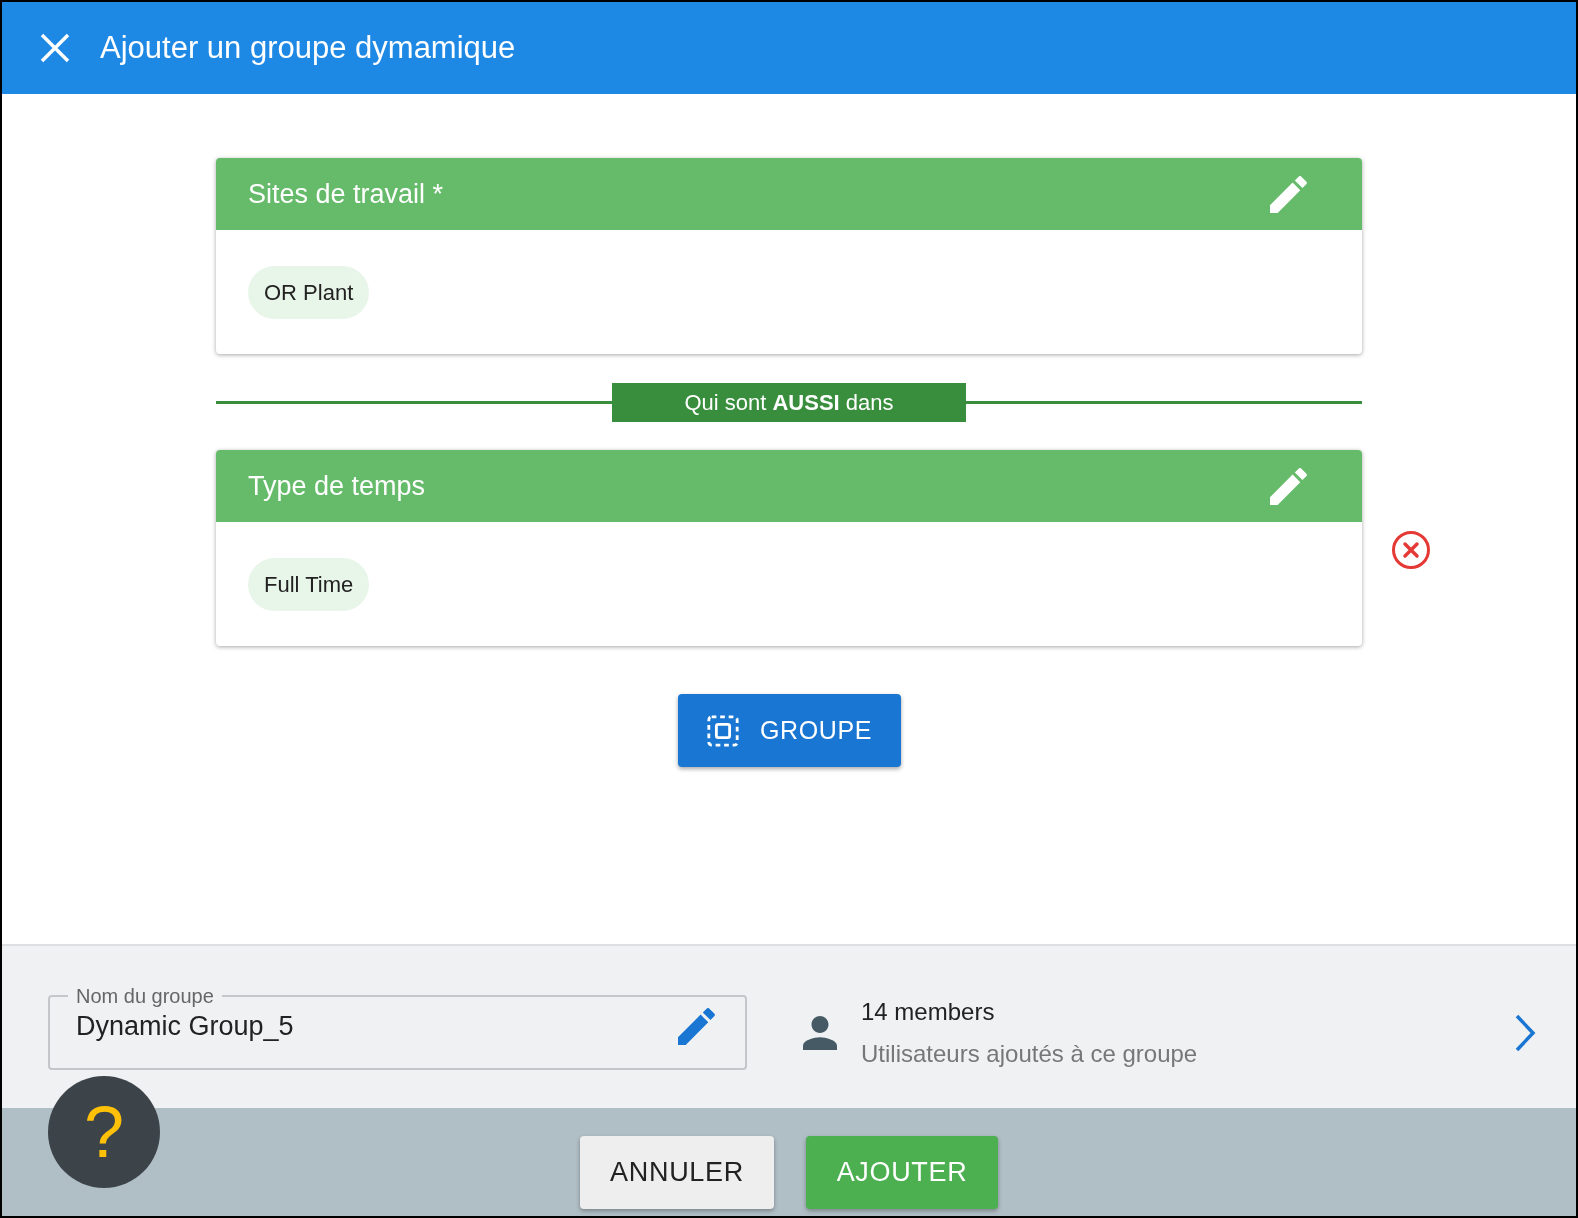 The width and height of the screenshot is (1578, 1218). What do you see at coordinates (309, 584) in the screenshot?
I see `filter-chip: Full Time` at bounding box center [309, 584].